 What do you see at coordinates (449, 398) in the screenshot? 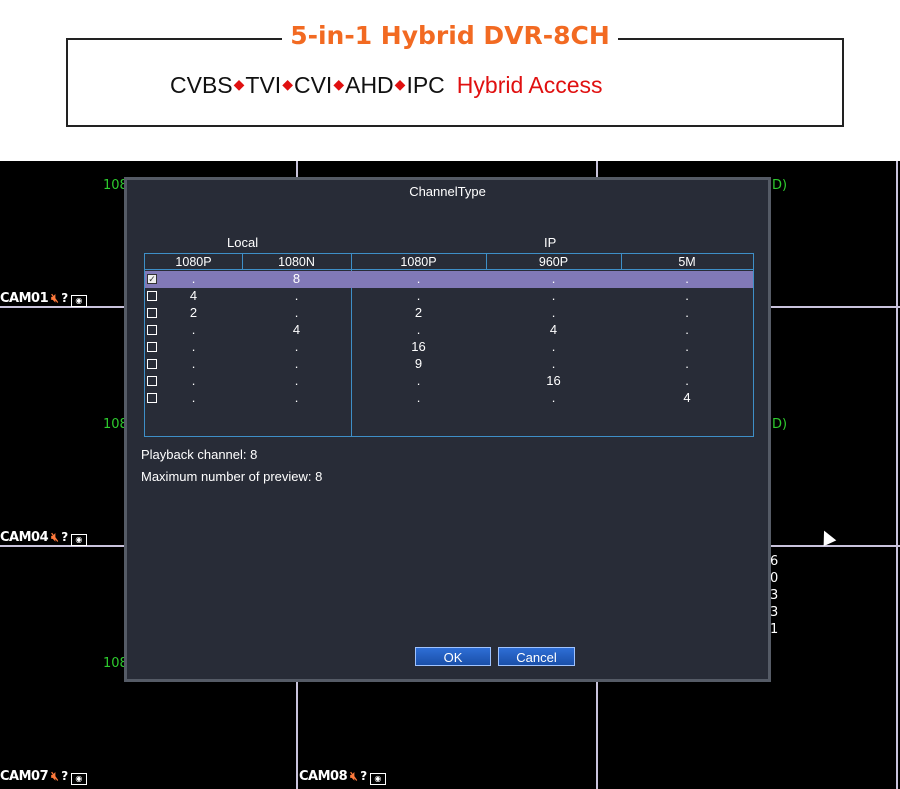
I see `table-row: .... 4` at bounding box center [449, 398].